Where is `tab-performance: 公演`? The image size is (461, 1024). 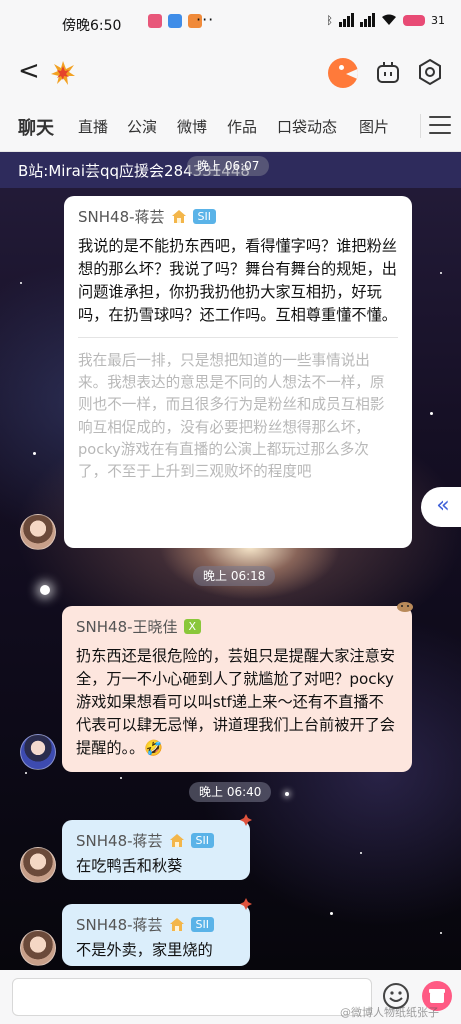 tab-performance: 公演 is located at coordinates (142, 126).